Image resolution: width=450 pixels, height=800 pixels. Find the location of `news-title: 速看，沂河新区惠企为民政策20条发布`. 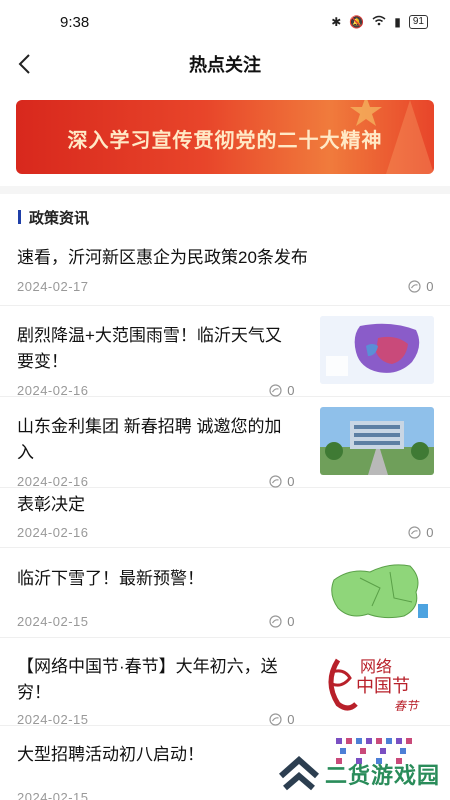

news-title: 速看，沂河新区惠企为民政策20条发布 is located at coordinates (162, 257).